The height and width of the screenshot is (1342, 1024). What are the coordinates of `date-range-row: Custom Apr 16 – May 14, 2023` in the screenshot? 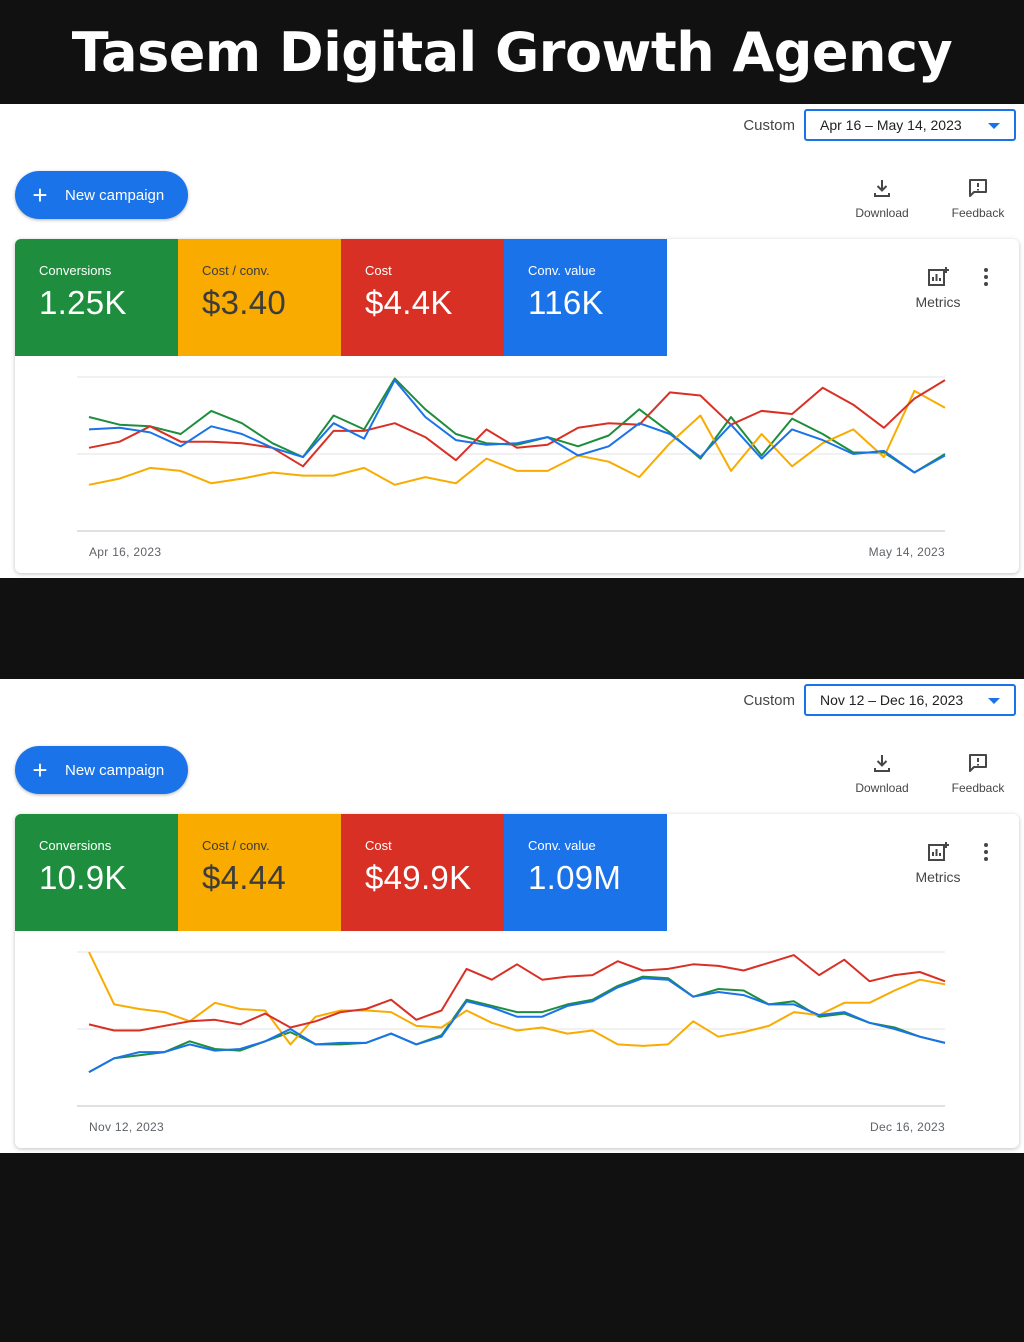 It's located at (879, 125).